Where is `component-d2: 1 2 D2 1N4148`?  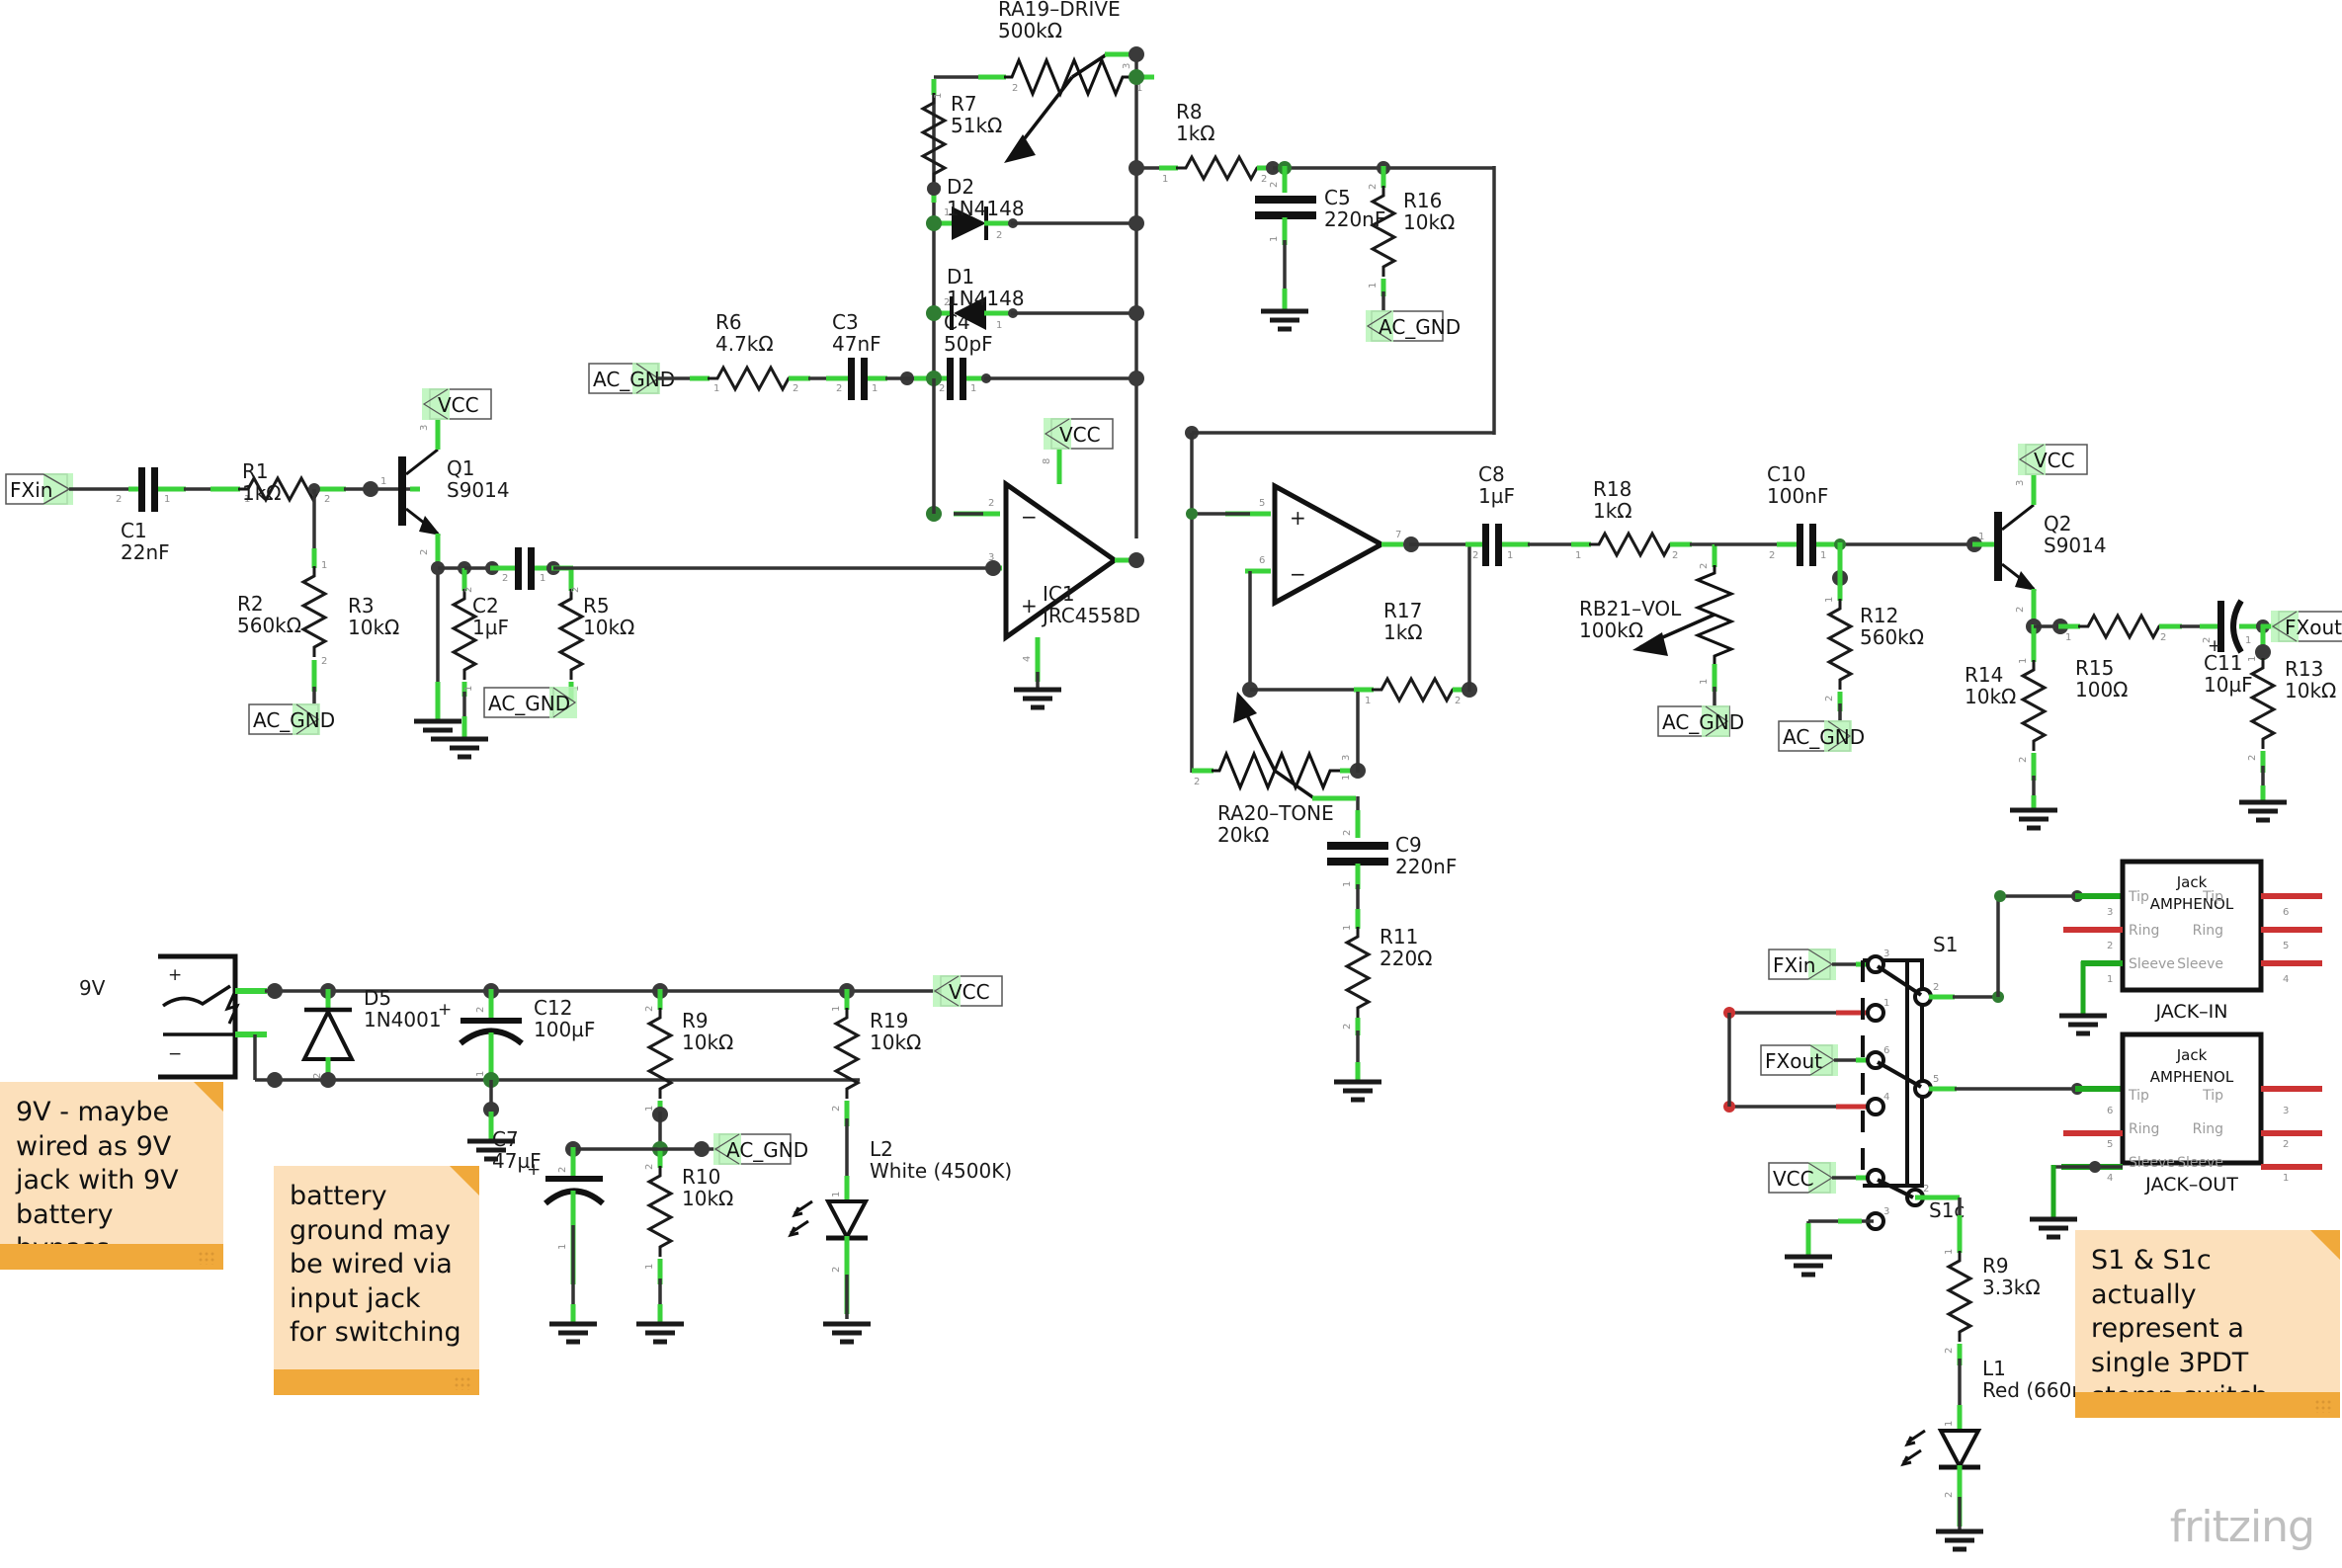 component-d2: 1 2 D2 1N4148 is located at coordinates (979, 208).